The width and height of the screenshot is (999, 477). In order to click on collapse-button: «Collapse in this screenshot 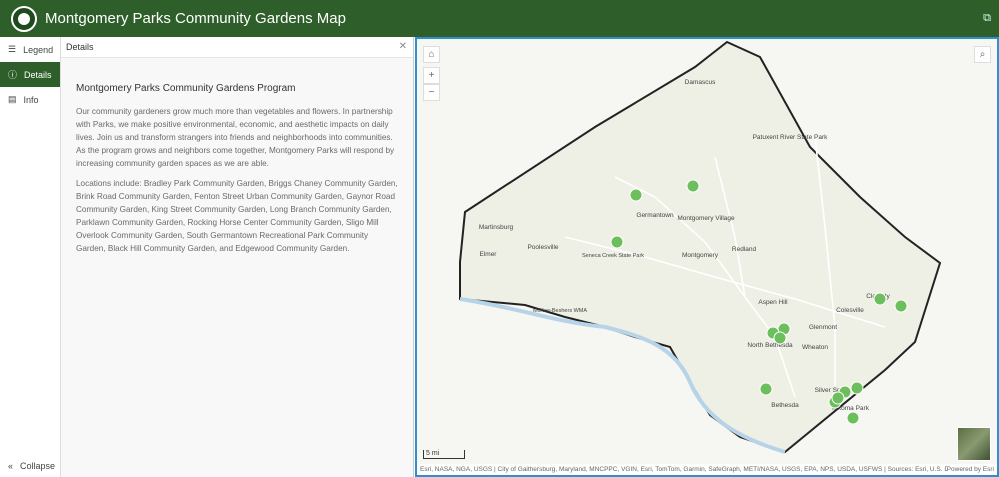, I will do `click(31, 466)`.